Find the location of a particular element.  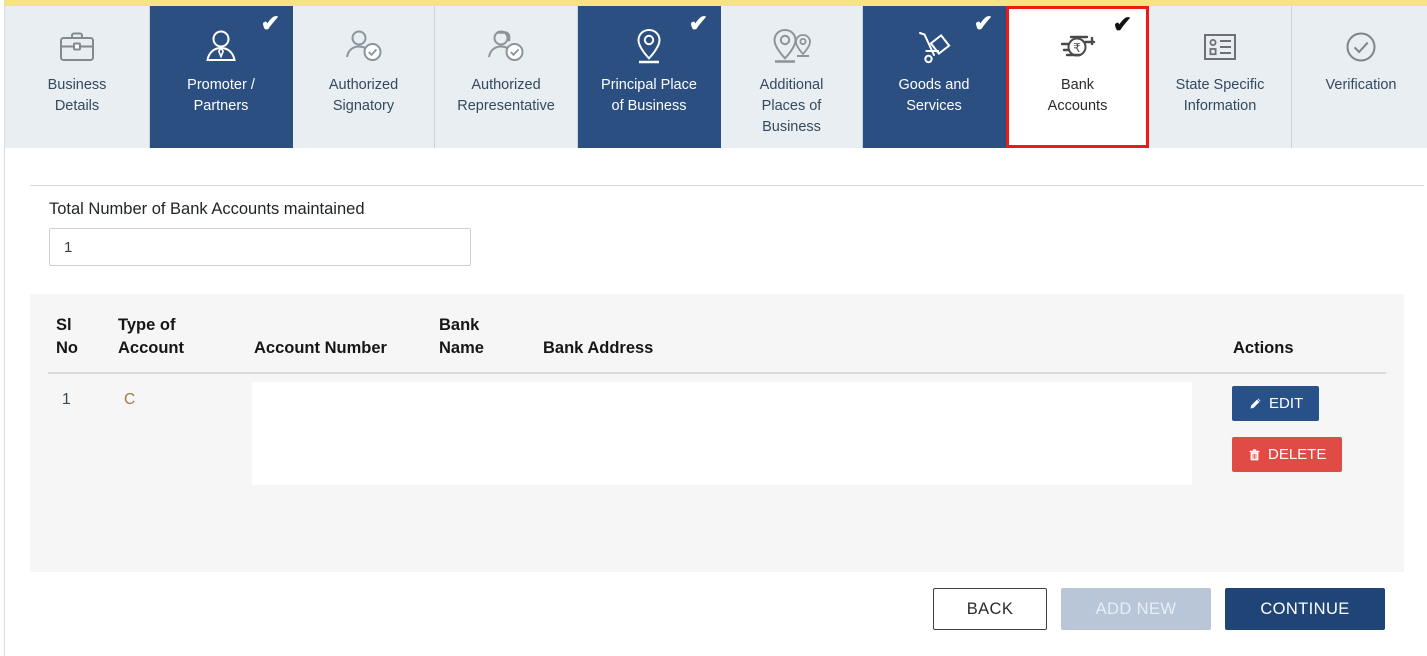

tab-label-promoter-partners: Promoter / Partners is located at coordinates (221, 95).